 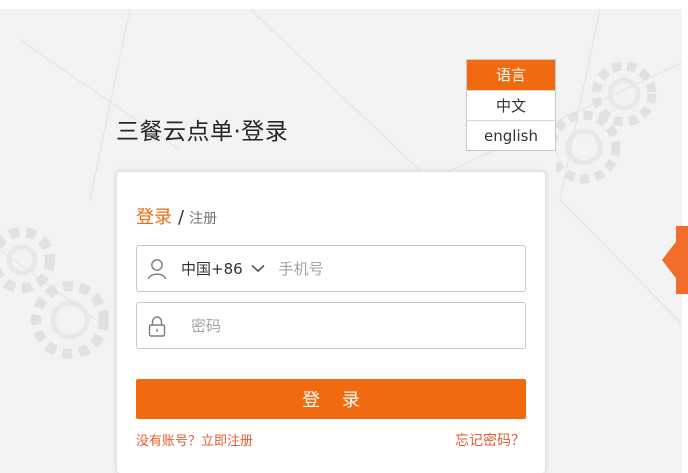 What do you see at coordinates (511, 75) in the screenshot?
I see `language-menu-header: 语言` at bounding box center [511, 75].